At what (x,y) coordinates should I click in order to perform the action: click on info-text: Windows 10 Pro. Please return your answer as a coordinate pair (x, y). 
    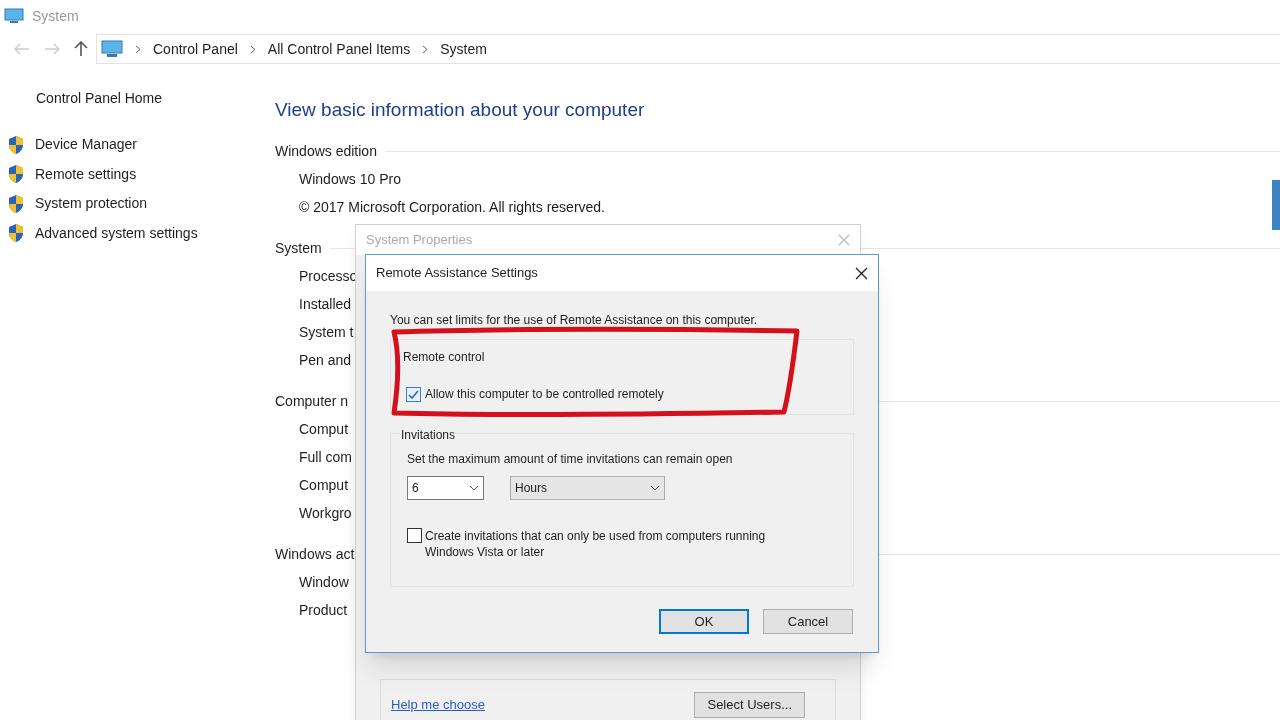
    Looking at the image, I should click on (349, 179).